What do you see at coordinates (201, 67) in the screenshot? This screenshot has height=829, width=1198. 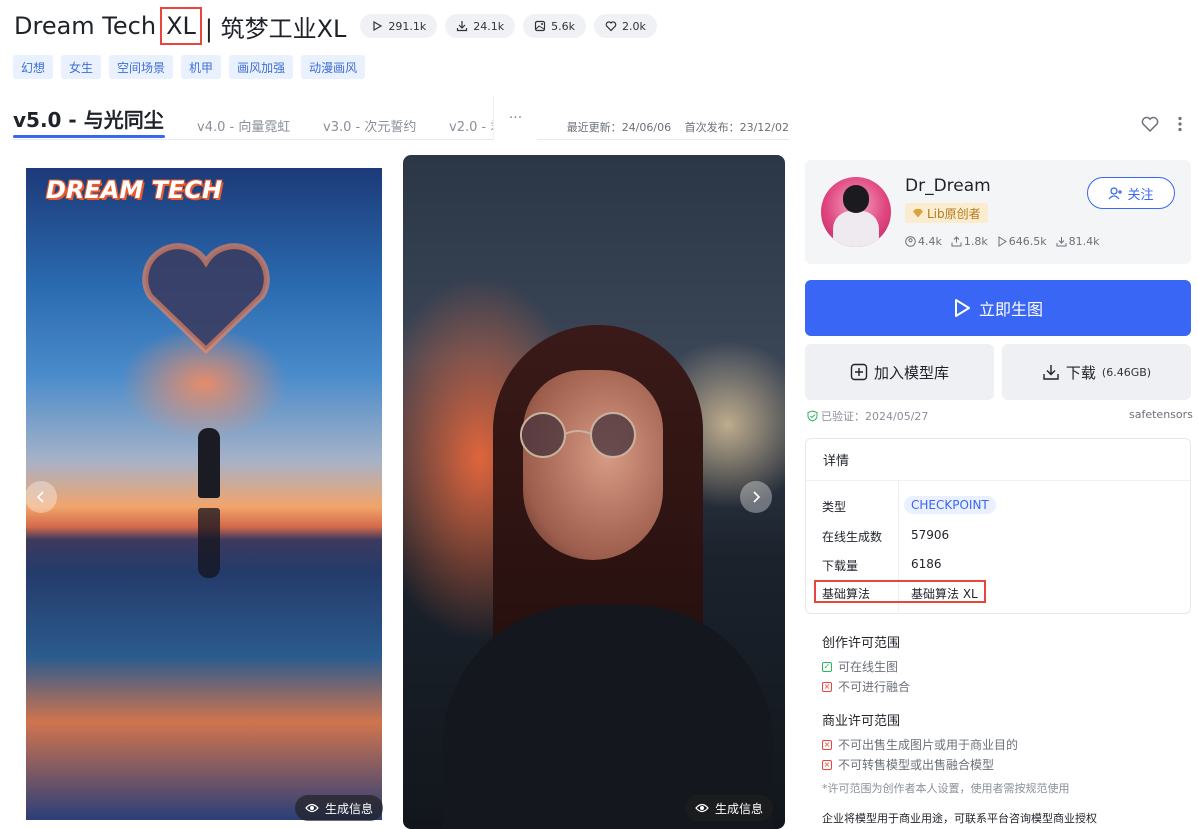 I see `tag: 机甲` at bounding box center [201, 67].